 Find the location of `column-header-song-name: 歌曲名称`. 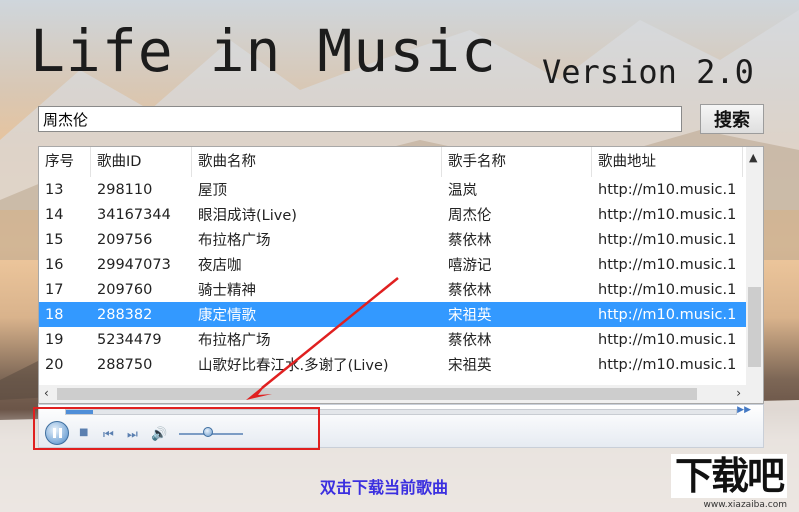

column-header-song-name: 歌曲名称 is located at coordinates (317, 162).